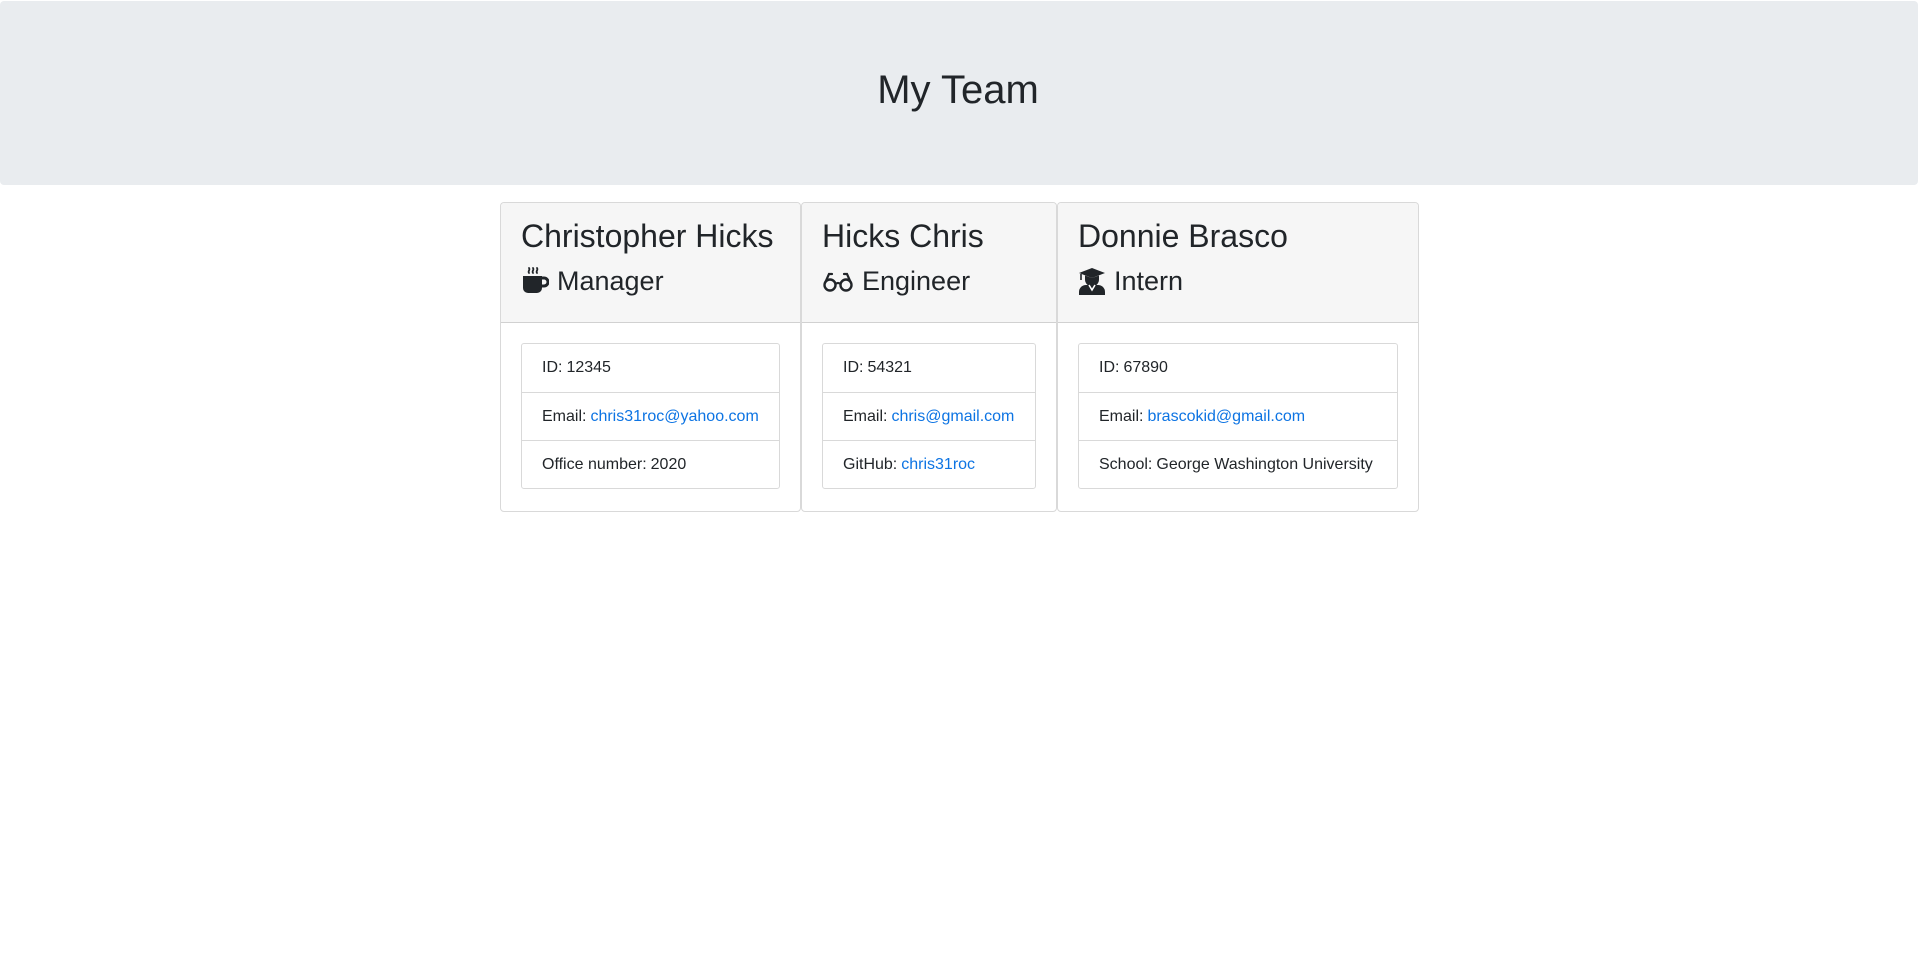  What do you see at coordinates (1264, 464) in the screenshot?
I see `school-value: George Washington University` at bounding box center [1264, 464].